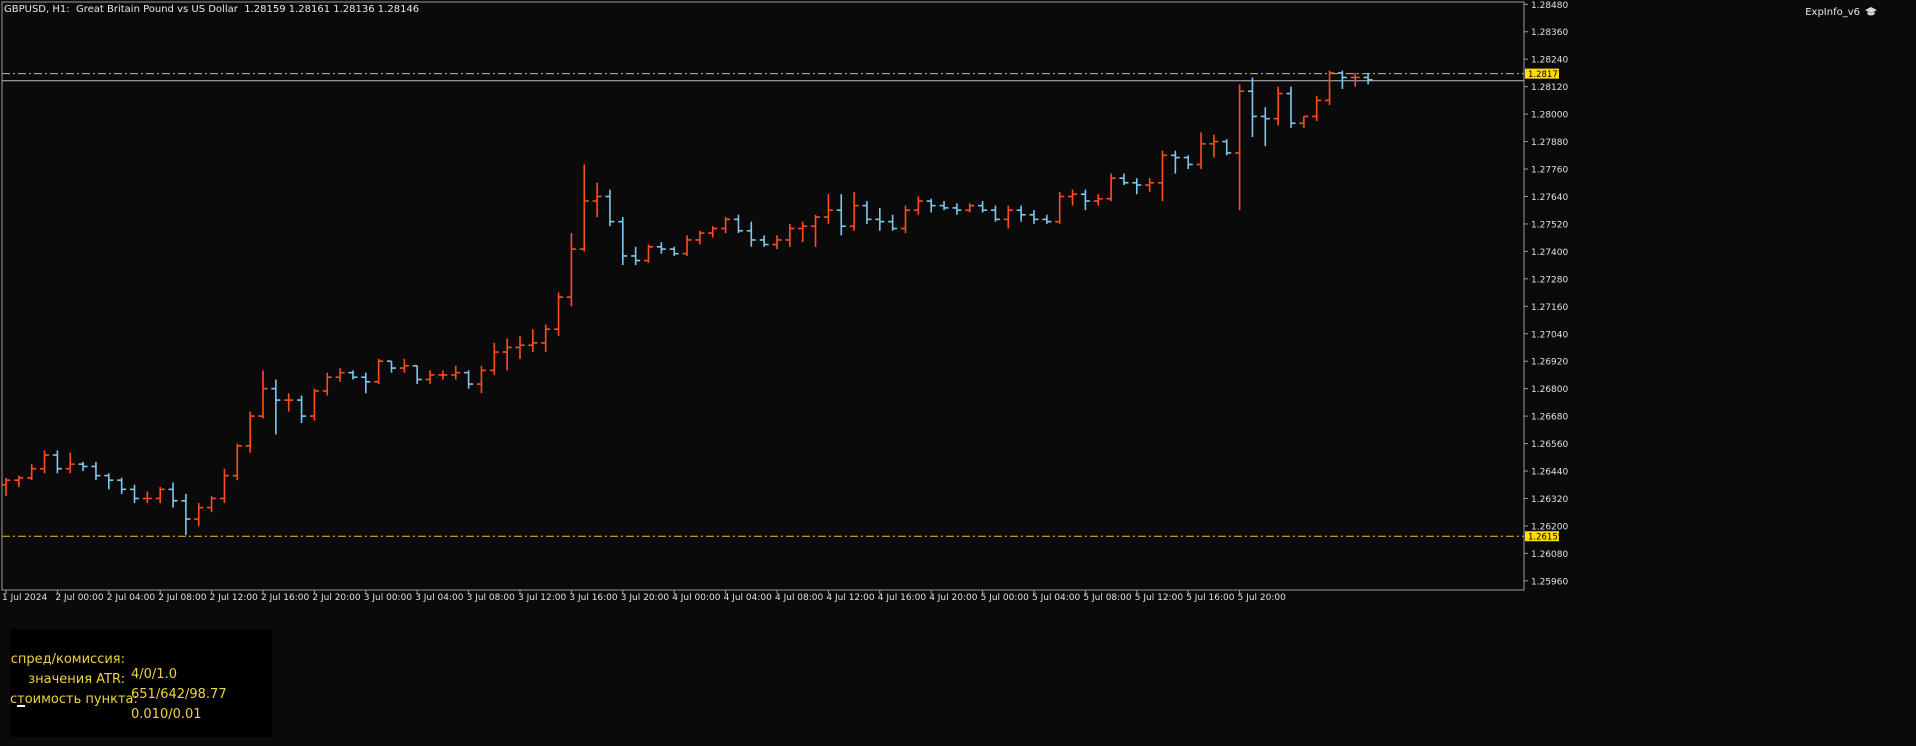 The image size is (1916, 746). What do you see at coordinates (593, 598) in the screenshot?
I see `x-tick-label: 3 Jul 16:00` at bounding box center [593, 598].